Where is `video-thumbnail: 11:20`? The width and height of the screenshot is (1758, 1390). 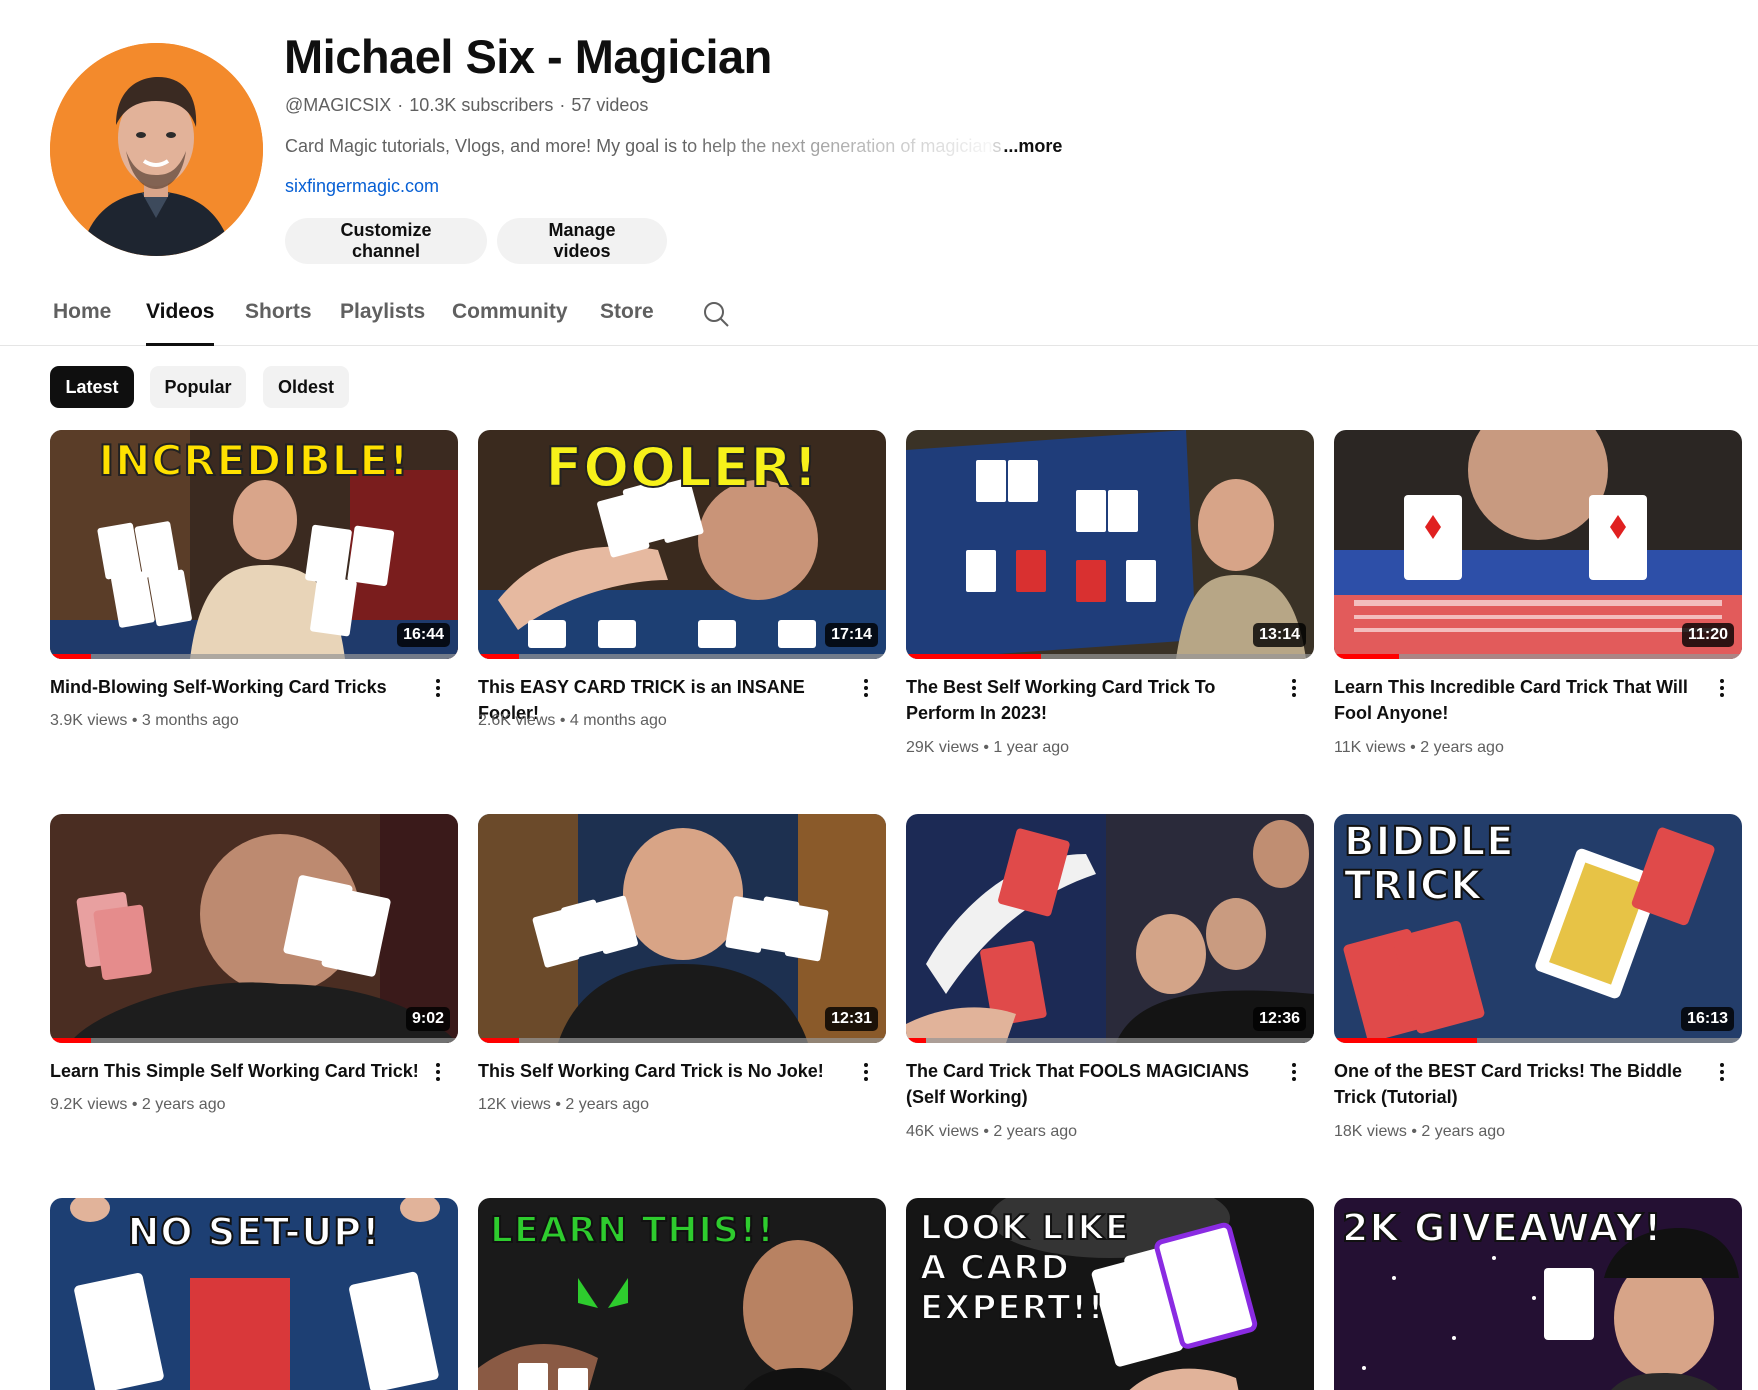
video-thumbnail: 11:20 is located at coordinates (1538, 544).